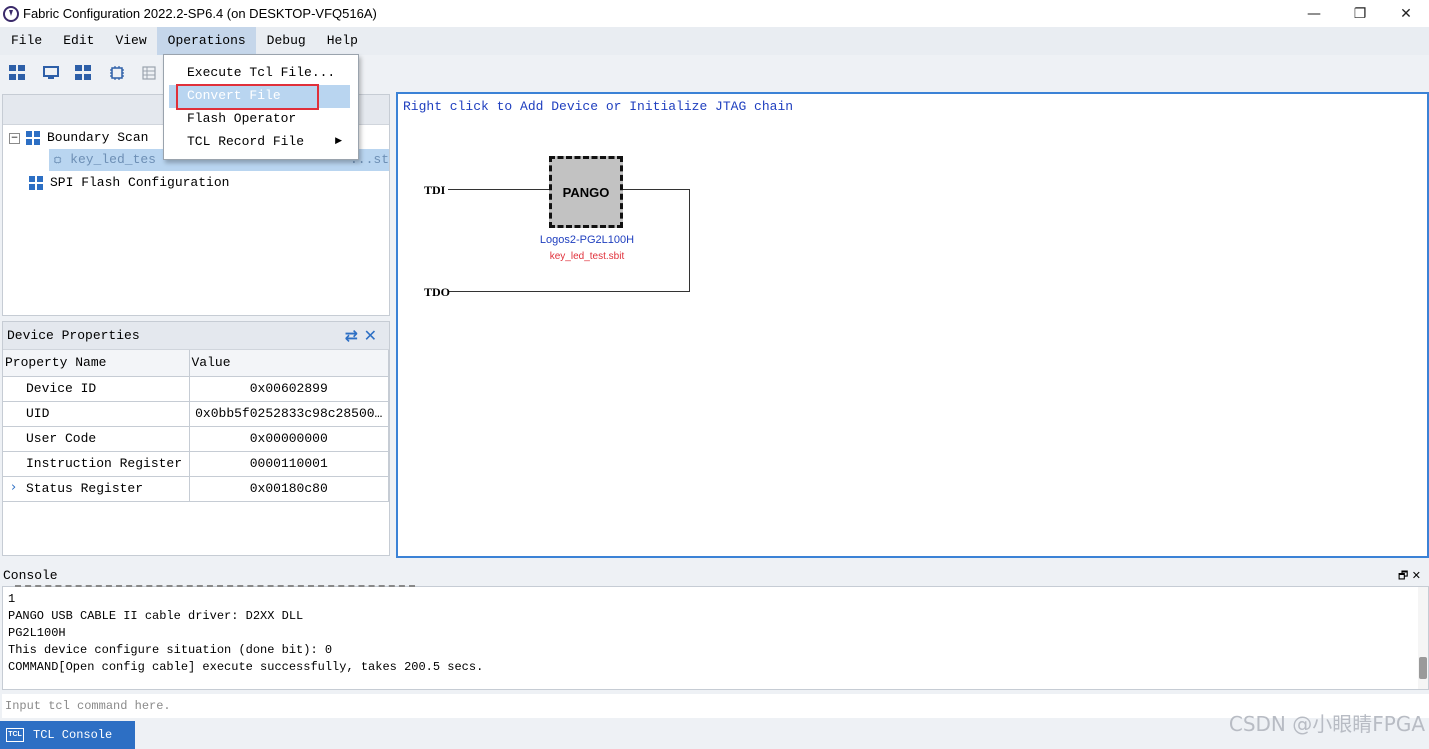 The width and height of the screenshot is (1429, 749). I want to click on property-value: 0x00180c80, so click(289, 489).